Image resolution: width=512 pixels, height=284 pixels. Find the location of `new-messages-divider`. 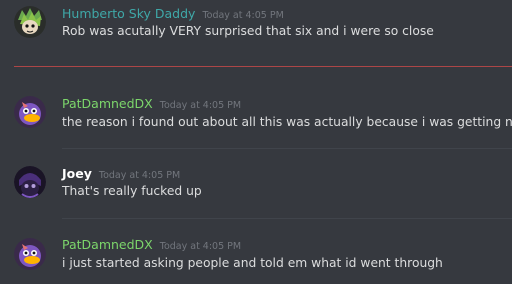

new-messages-divider is located at coordinates (263, 66).